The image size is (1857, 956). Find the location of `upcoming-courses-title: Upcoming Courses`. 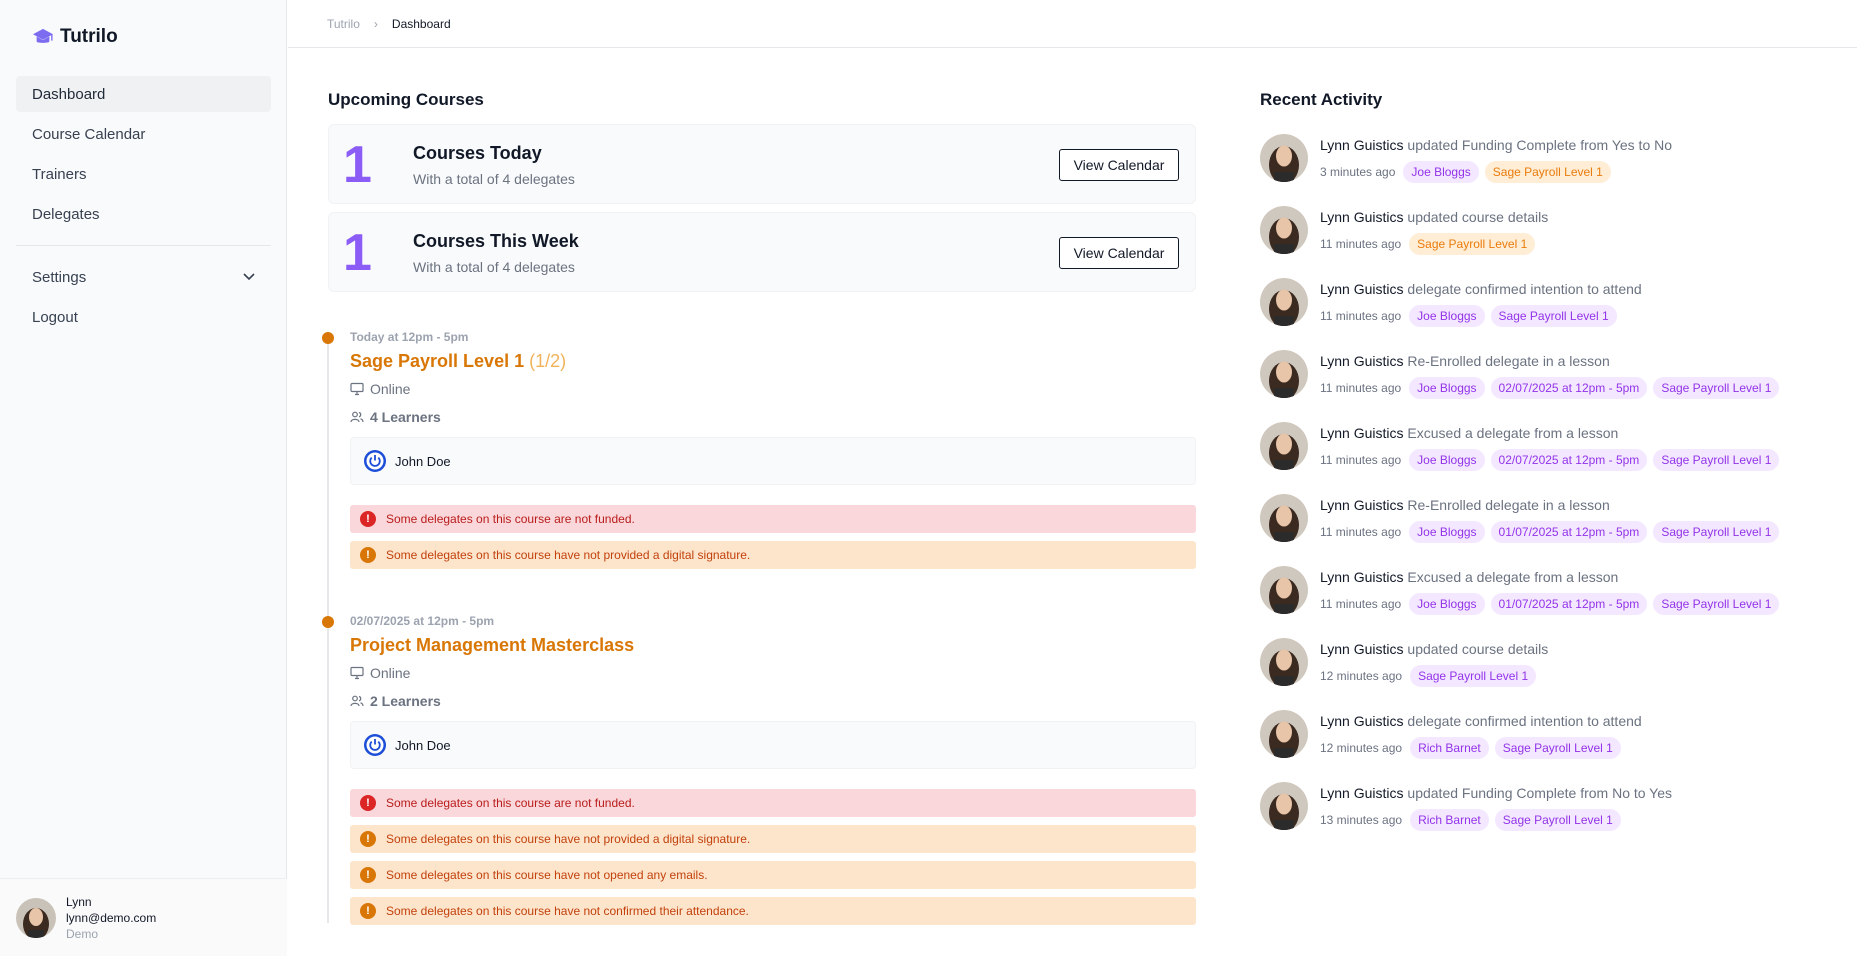

upcoming-courses-title: Upcoming Courses is located at coordinates (406, 99).